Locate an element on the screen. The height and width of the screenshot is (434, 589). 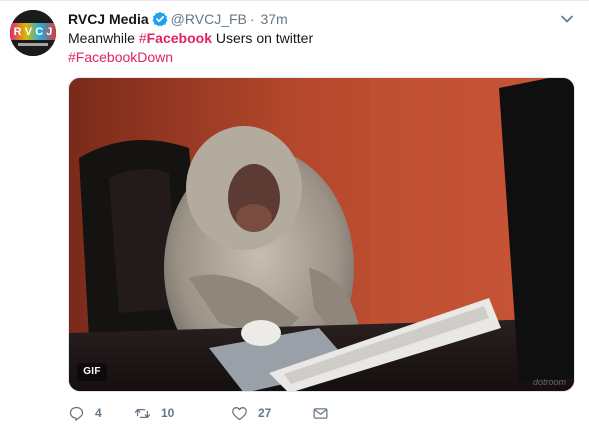
timestamp: 37m is located at coordinates (273, 19).